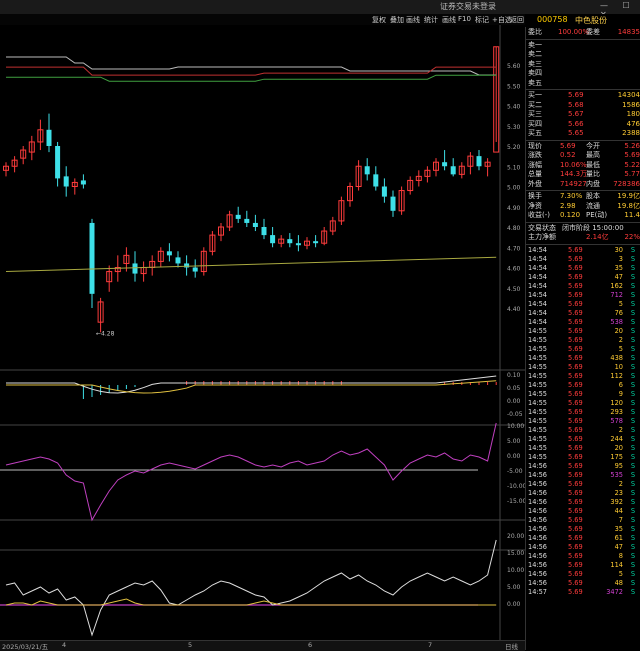 The width and height of the screenshot is (640, 651). Describe the element at coordinates (64, 645) in the screenshot. I see `date-label: 4` at that location.